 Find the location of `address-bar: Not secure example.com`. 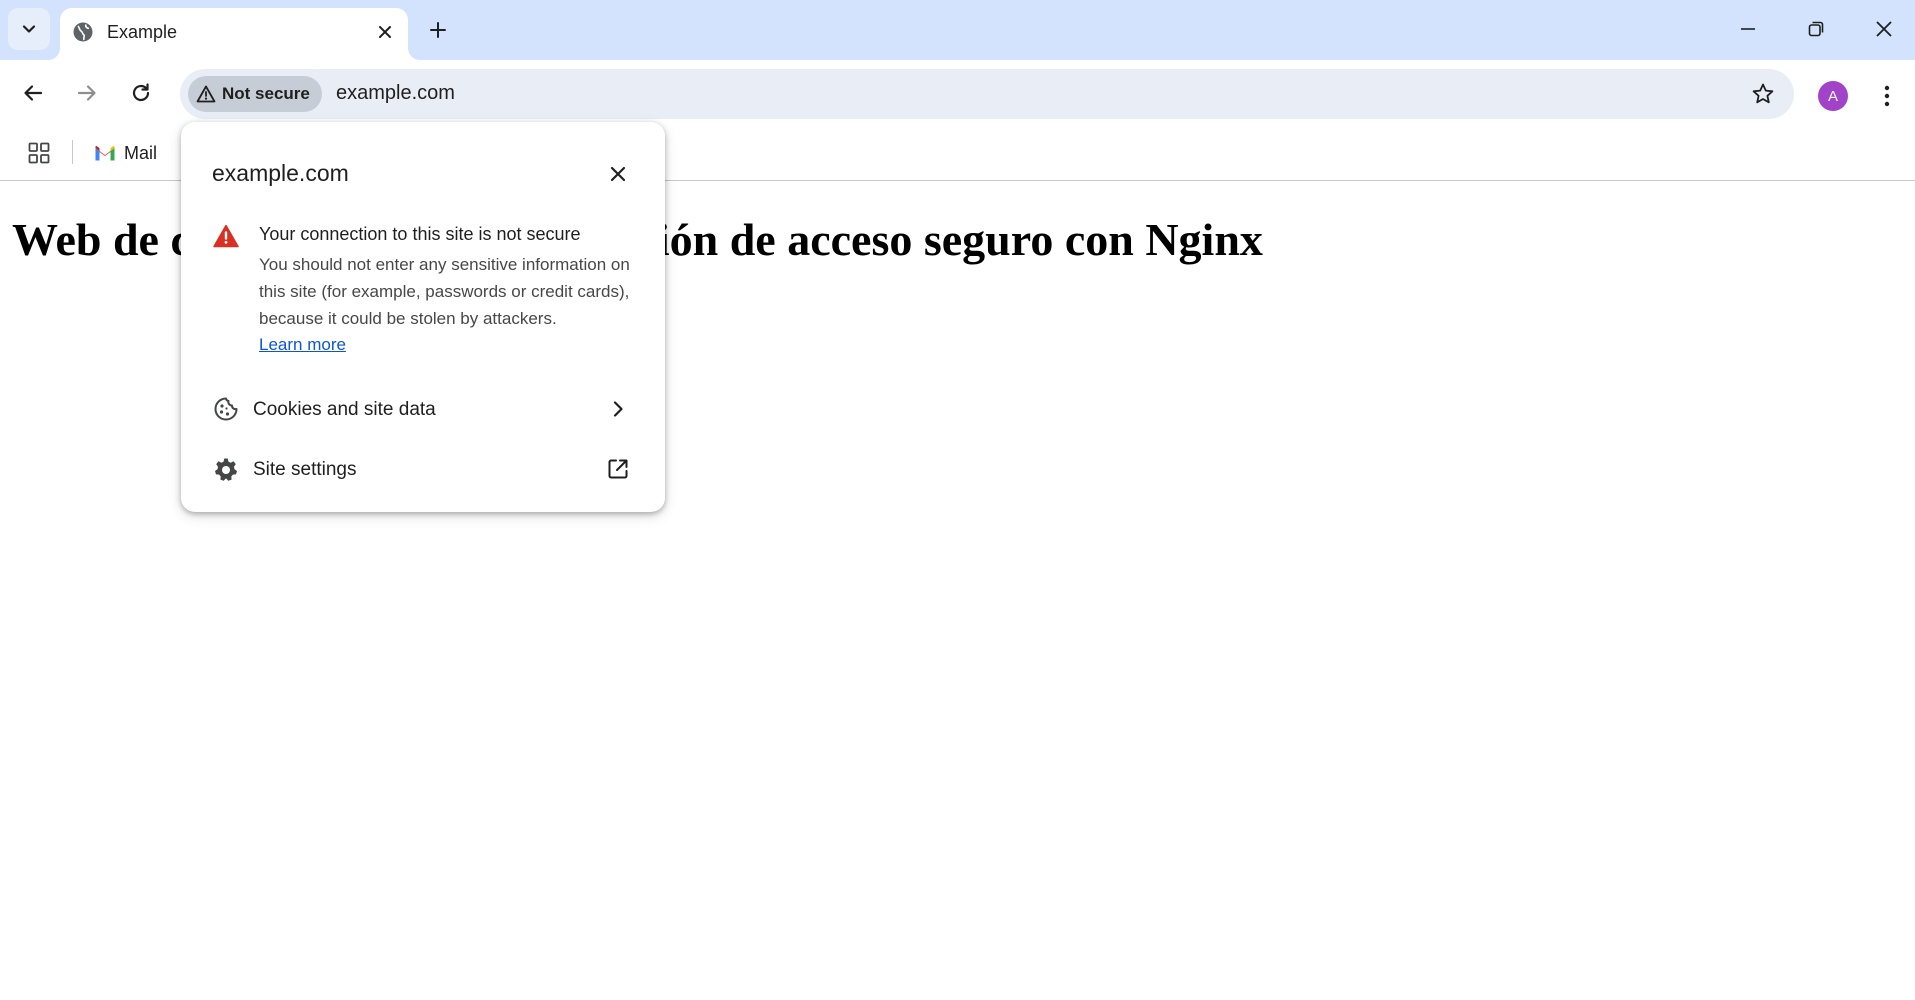

address-bar: Not secure example.com is located at coordinates (987, 94).